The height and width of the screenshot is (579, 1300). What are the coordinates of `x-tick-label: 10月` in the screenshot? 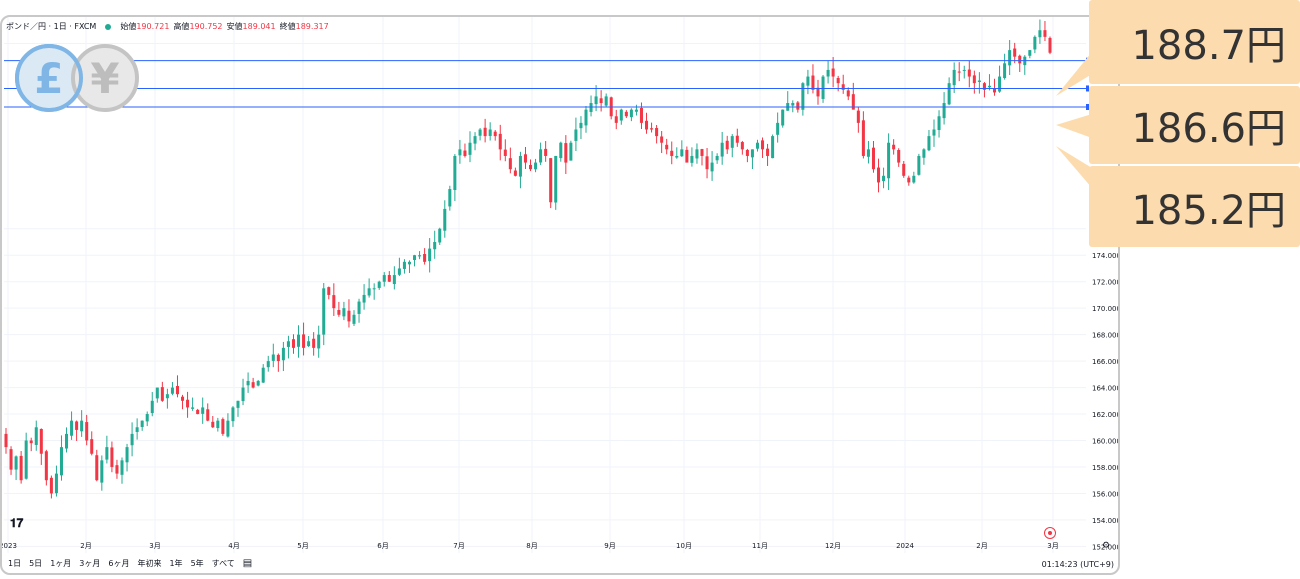 It's located at (684, 546).